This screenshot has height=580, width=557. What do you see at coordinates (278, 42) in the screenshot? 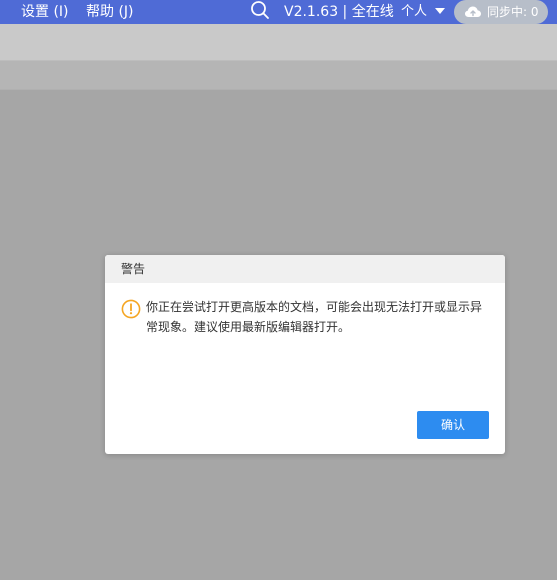
I see `toolbar-area` at bounding box center [278, 42].